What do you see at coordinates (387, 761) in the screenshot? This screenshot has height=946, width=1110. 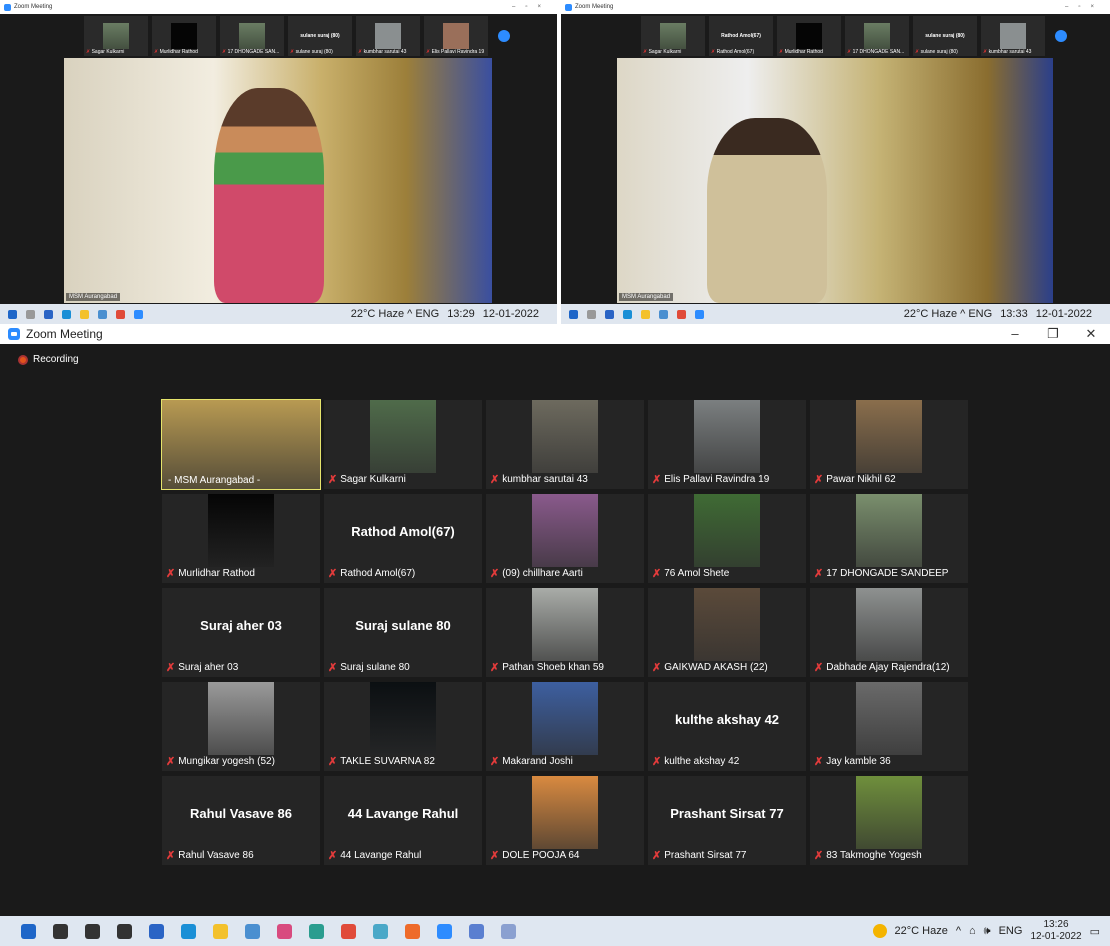 I see `participant-name: TAKLE SUVARNA 82` at bounding box center [387, 761].